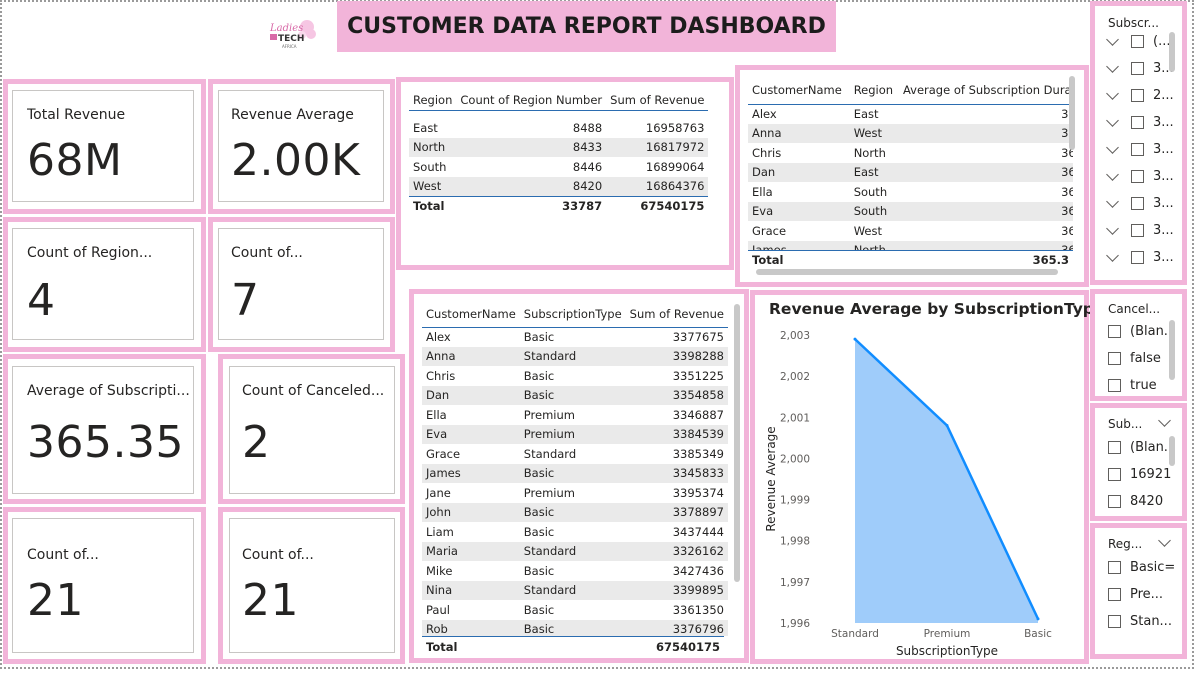  Describe the element at coordinates (531, 101) in the screenshot. I see `column-header: Count of Region Number` at that location.